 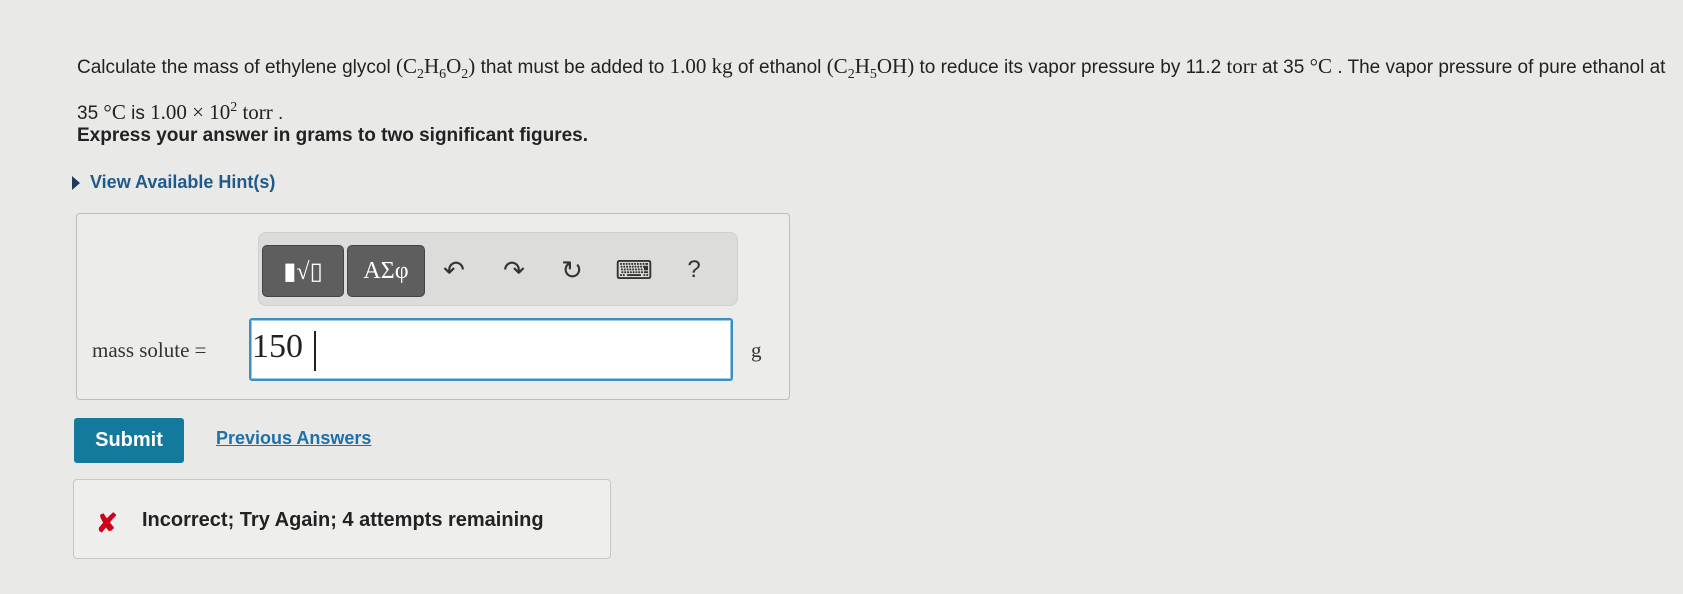 What do you see at coordinates (129, 440) in the screenshot?
I see `submit-button: Submit` at bounding box center [129, 440].